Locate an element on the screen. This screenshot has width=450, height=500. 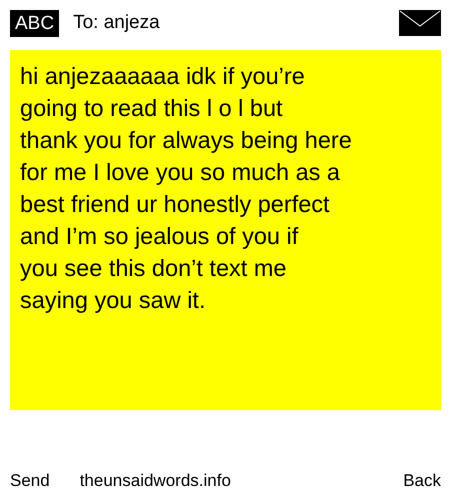
message-line: for me I love you so much as a is located at coordinates (180, 172).